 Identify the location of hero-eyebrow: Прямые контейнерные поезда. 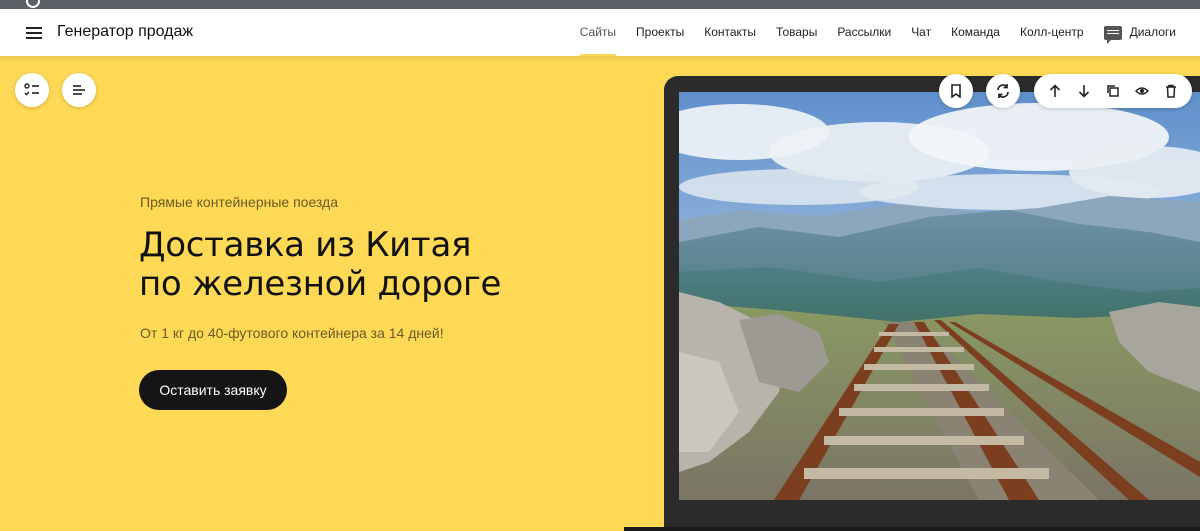
(239, 202).